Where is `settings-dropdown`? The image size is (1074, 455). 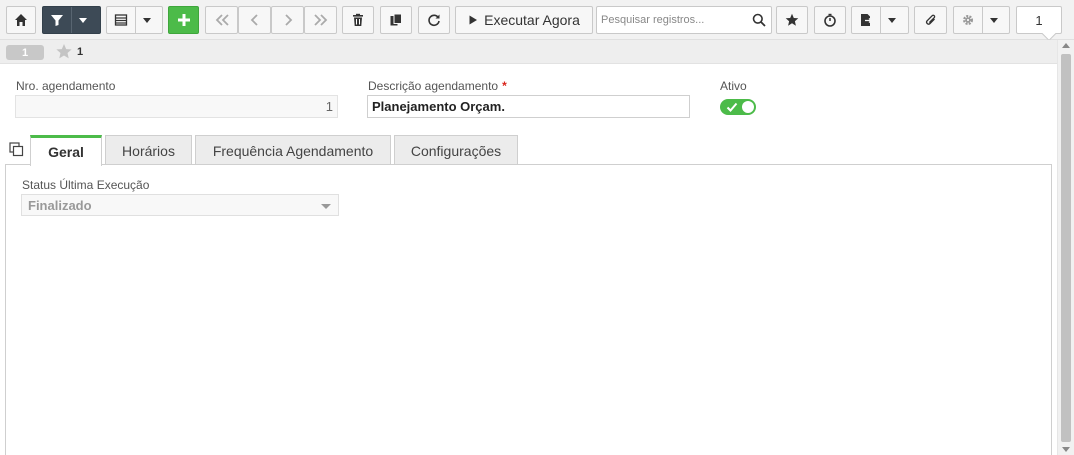
settings-dropdown is located at coordinates (993, 20).